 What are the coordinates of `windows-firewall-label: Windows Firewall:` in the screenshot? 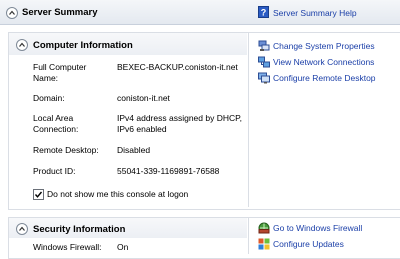 It's located at (67, 247).